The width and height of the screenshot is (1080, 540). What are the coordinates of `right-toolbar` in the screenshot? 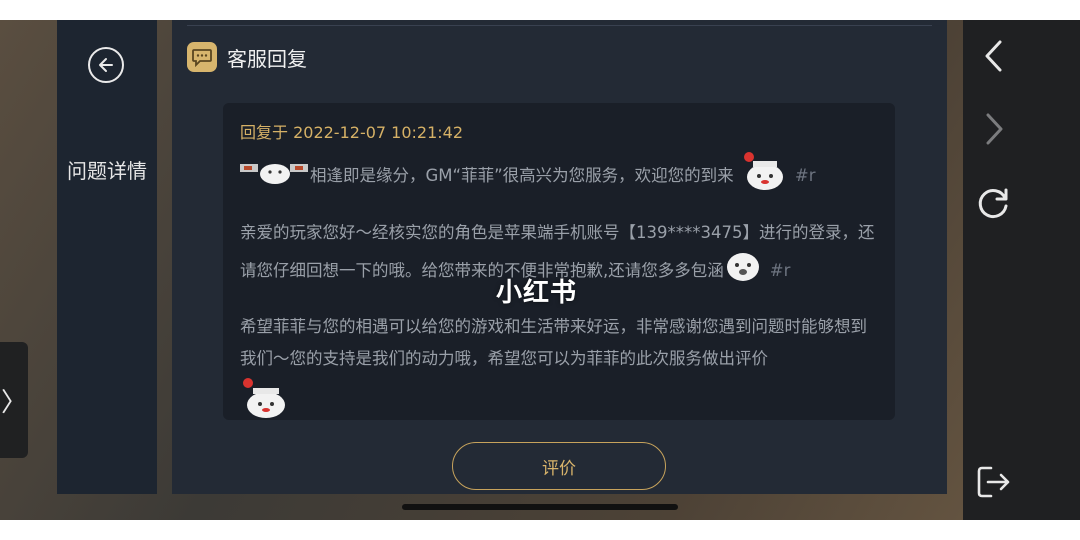 It's located at (1021, 270).